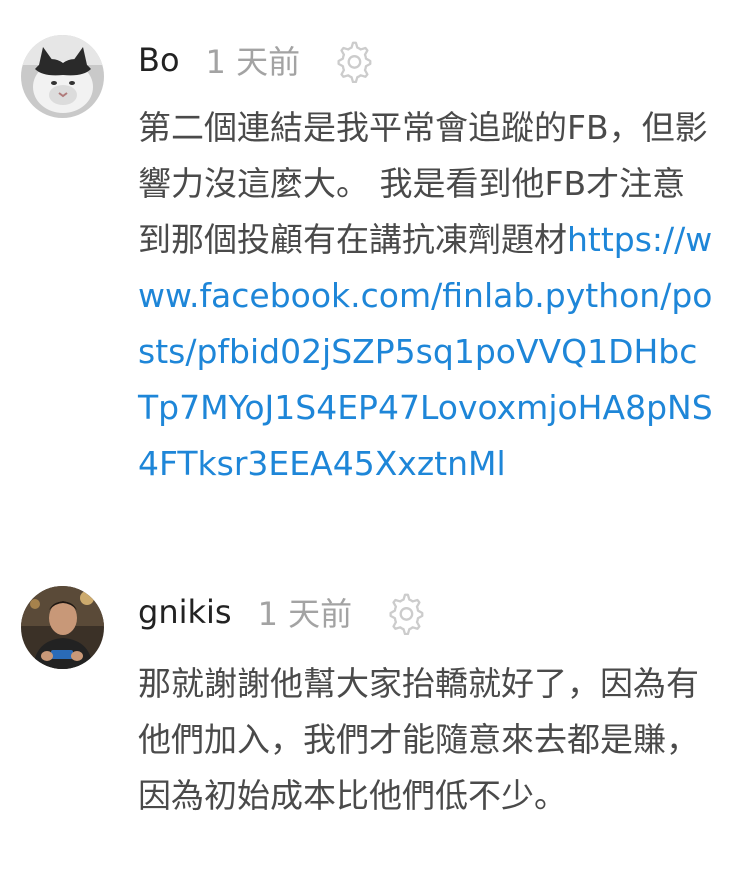  Describe the element at coordinates (185, 612) in the screenshot. I see `author-name: gnikis` at that location.